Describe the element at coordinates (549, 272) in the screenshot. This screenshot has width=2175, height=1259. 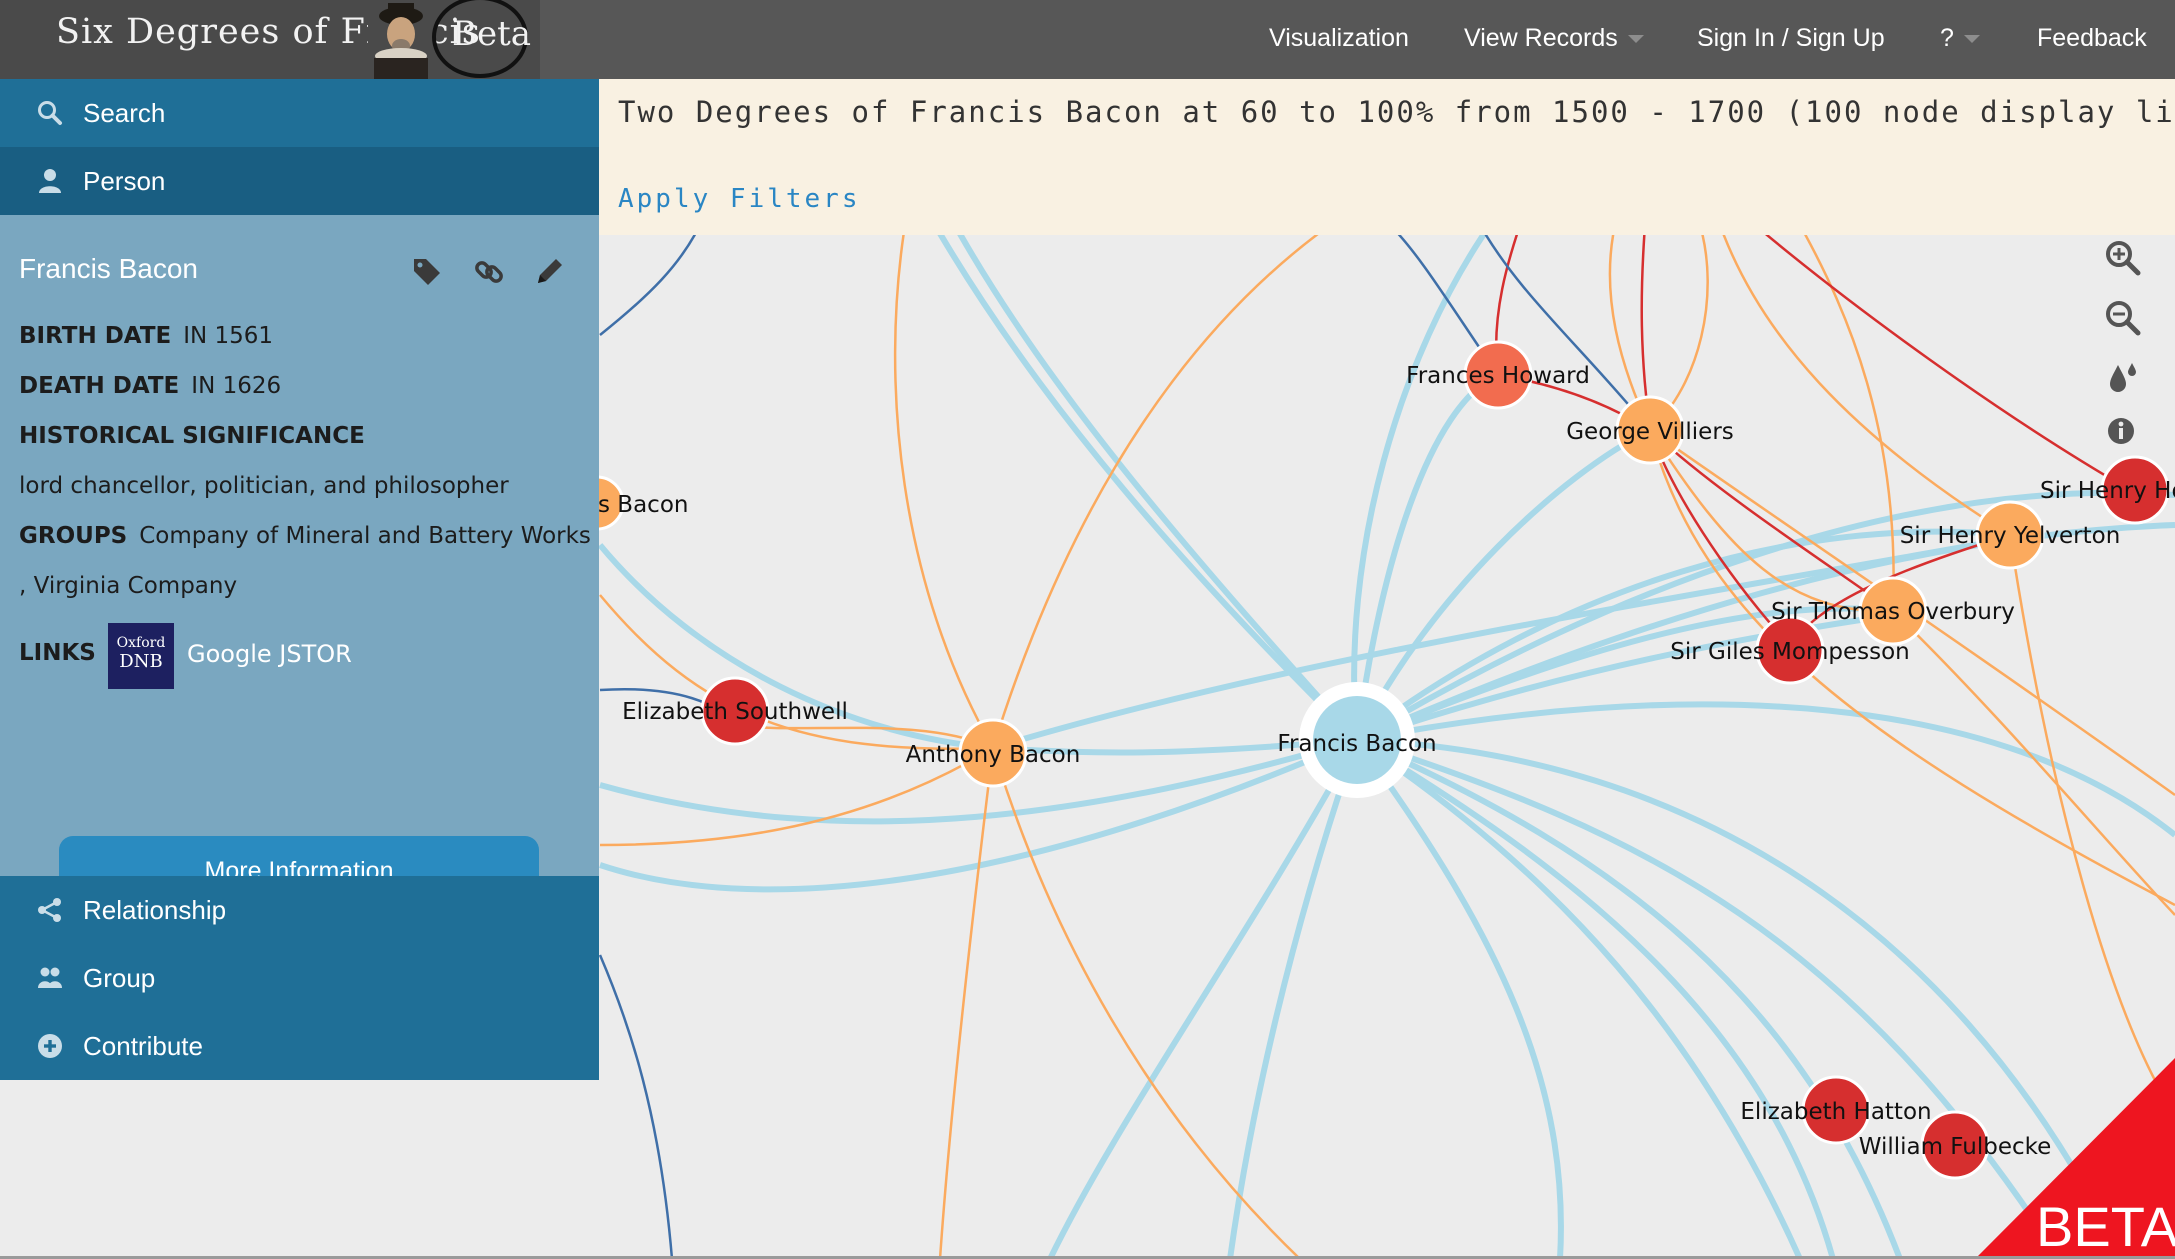
I see `pencil-icon` at that location.